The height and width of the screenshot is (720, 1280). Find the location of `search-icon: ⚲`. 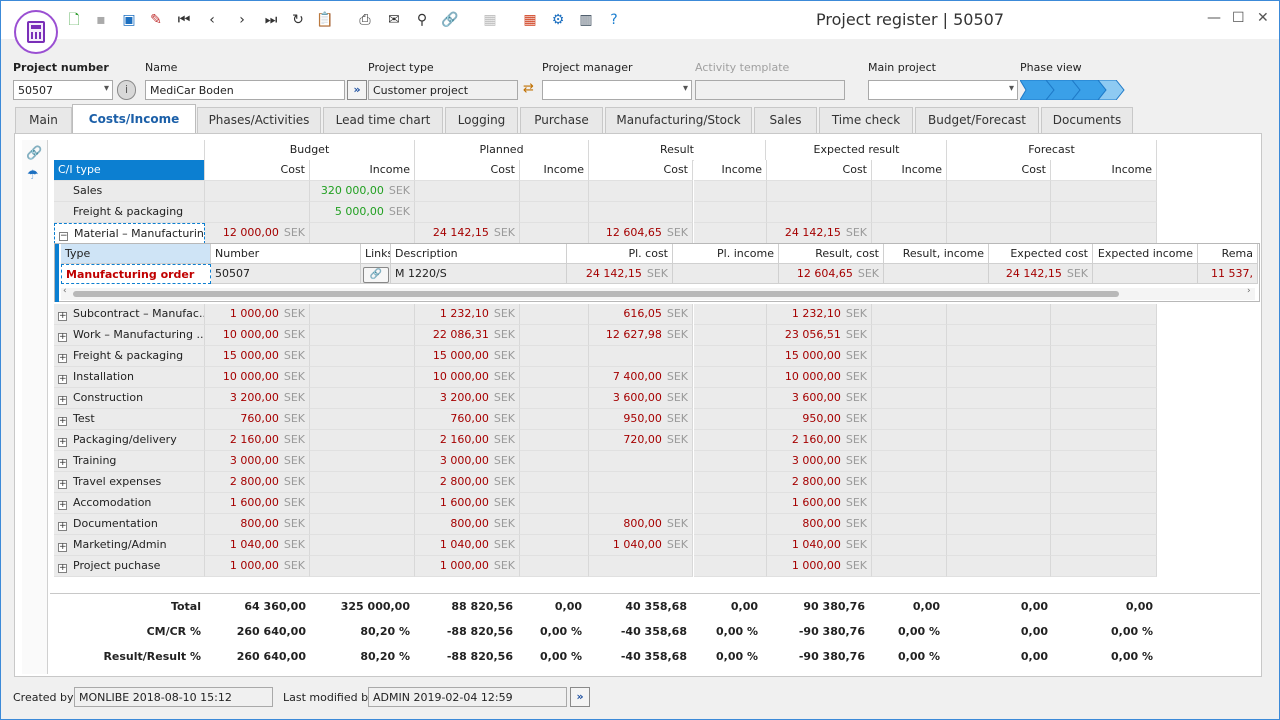

search-icon: ⚲ is located at coordinates (422, 20).